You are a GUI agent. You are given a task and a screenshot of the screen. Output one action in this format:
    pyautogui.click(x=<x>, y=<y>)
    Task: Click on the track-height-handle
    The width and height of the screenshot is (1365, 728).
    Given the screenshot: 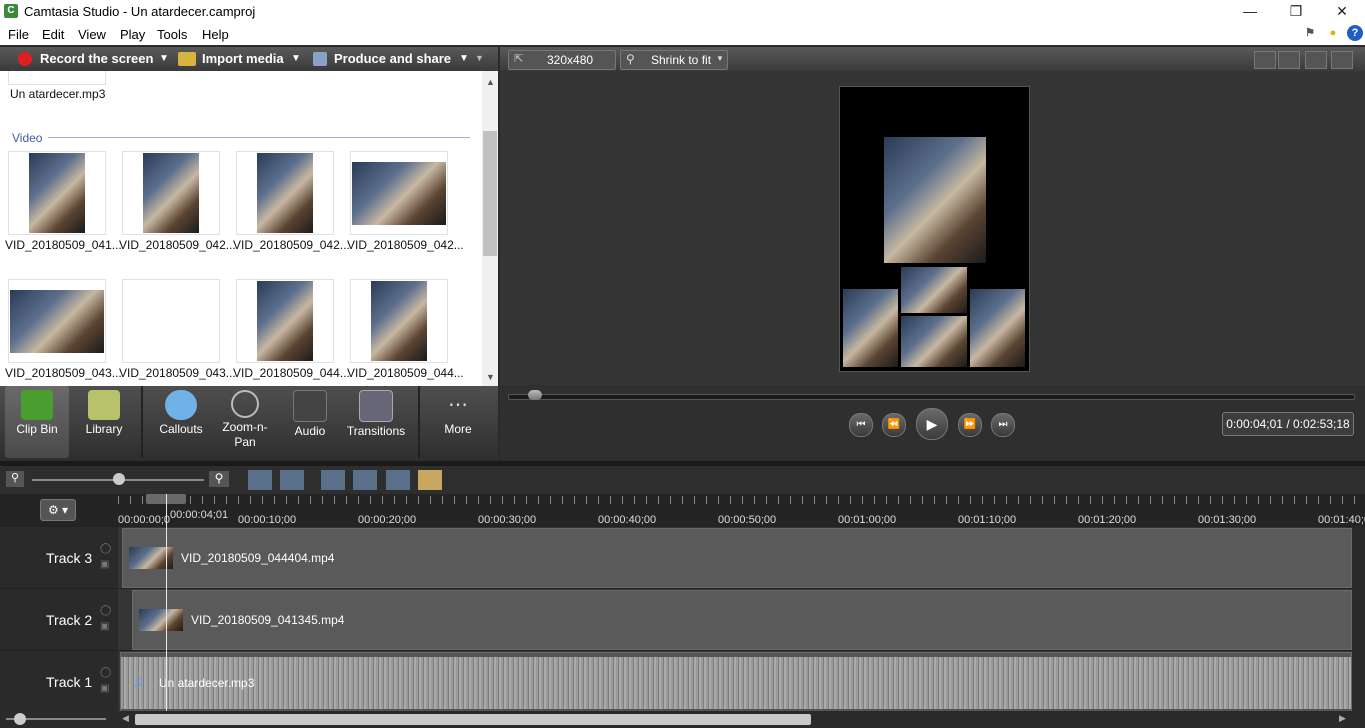 What is the action you would take?
    pyautogui.click(x=20, y=719)
    